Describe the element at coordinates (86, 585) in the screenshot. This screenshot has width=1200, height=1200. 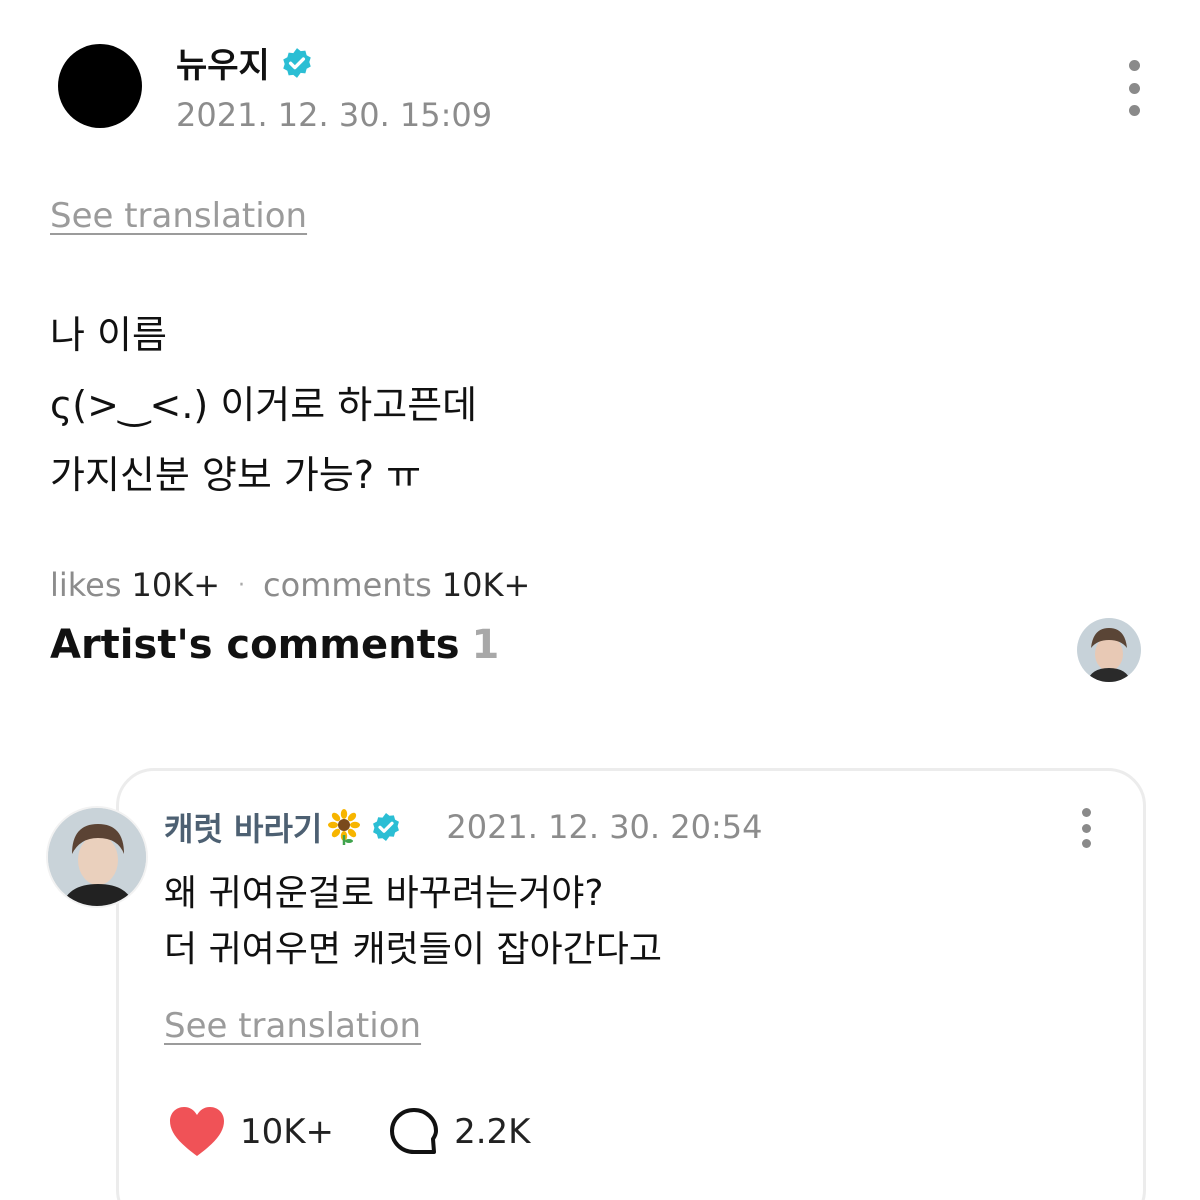
I see `likes-label: likes` at that location.